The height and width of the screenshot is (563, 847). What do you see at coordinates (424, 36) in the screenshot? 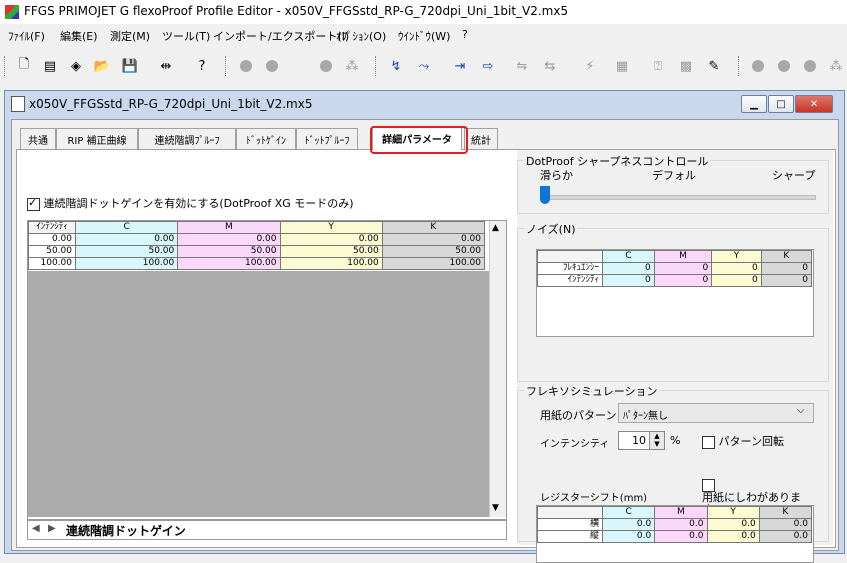
I see `menu-window: ｳｲﾝﾄﾞｳ(W)` at bounding box center [424, 36].